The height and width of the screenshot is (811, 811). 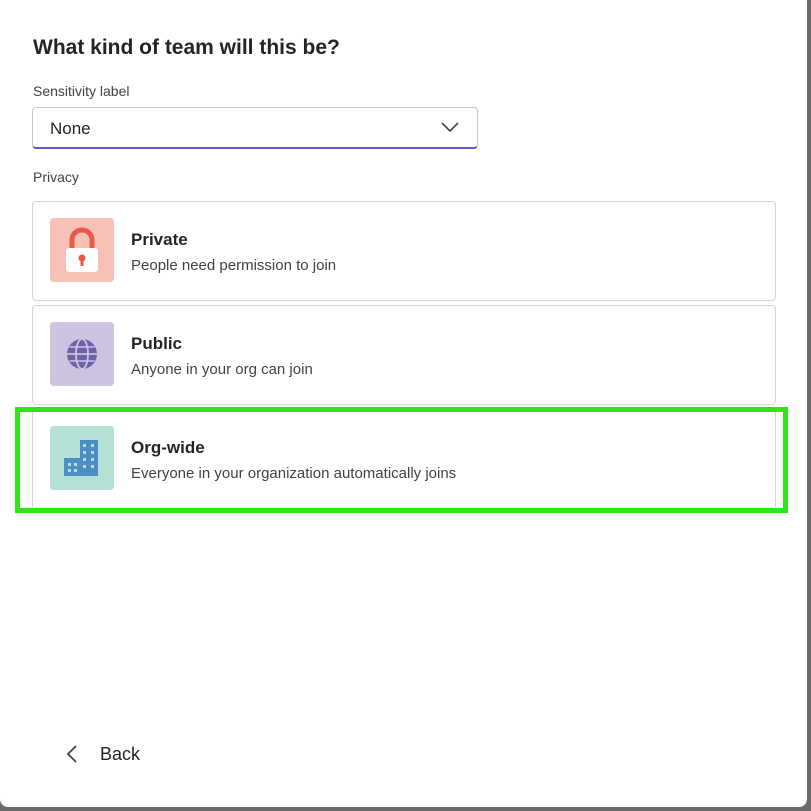 I want to click on back-button-label: Back, so click(x=120, y=753).